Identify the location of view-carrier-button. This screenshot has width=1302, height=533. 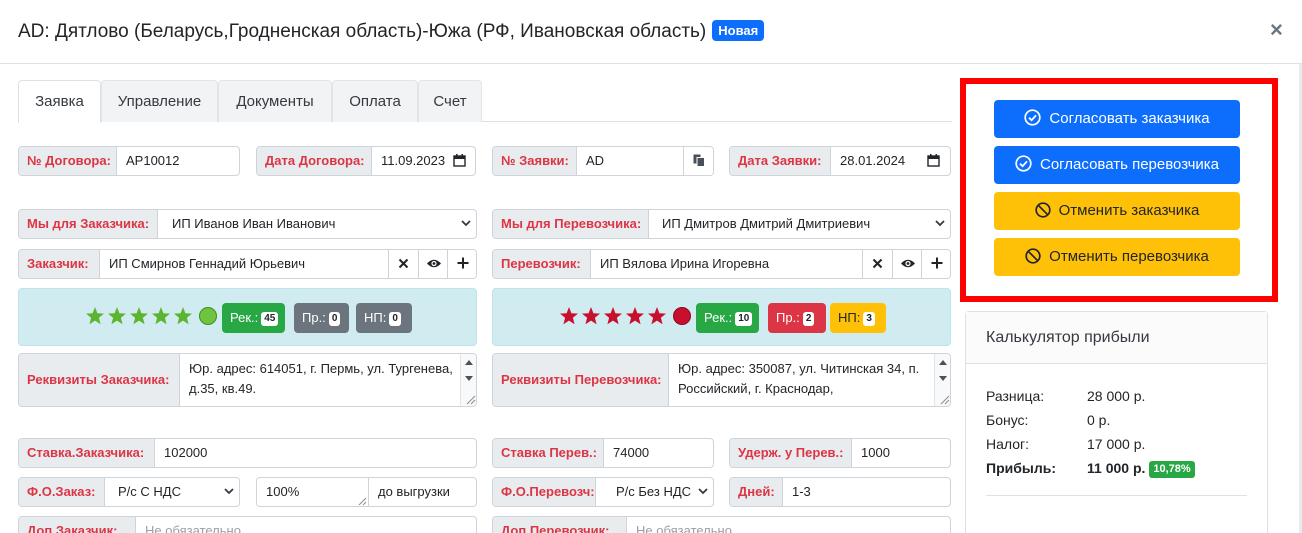
(907, 264).